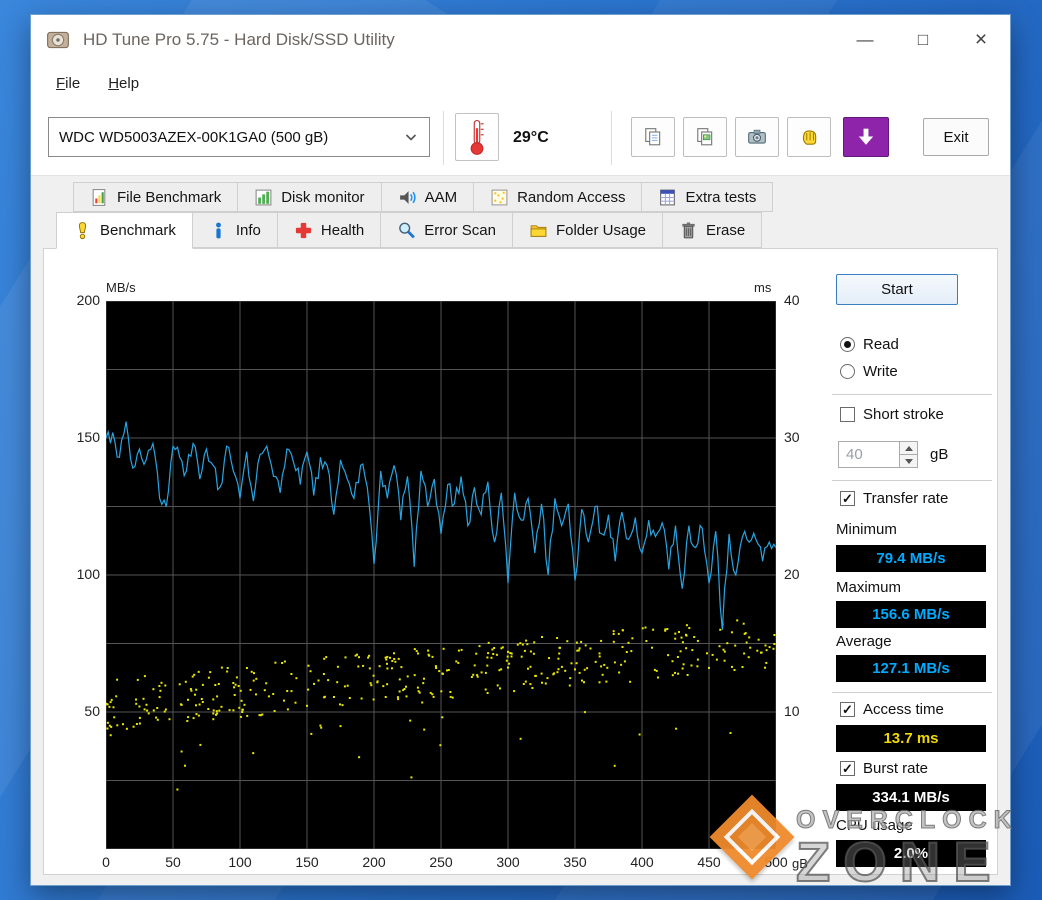 Image resolution: width=1042 pixels, height=900 pixels. What do you see at coordinates (235, 230) in the screenshot?
I see `tab-info: Info` at bounding box center [235, 230].